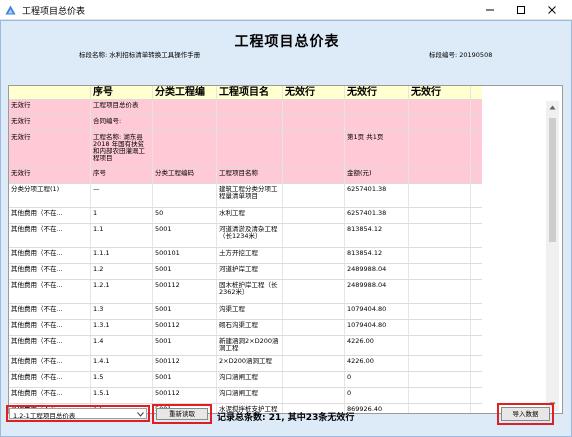 The height and width of the screenshot is (437, 572). I want to click on table-cell: 砌石沟渠工程, so click(250, 327).